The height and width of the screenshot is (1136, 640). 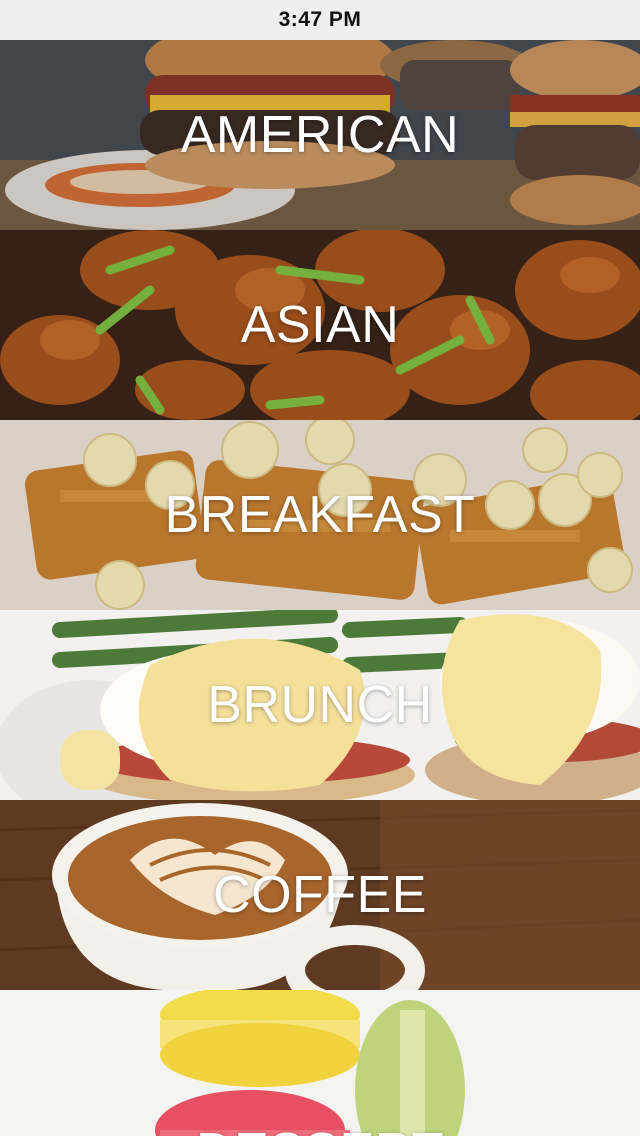 I want to click on category-label: DESSERT, so click(x=320, y=1129).